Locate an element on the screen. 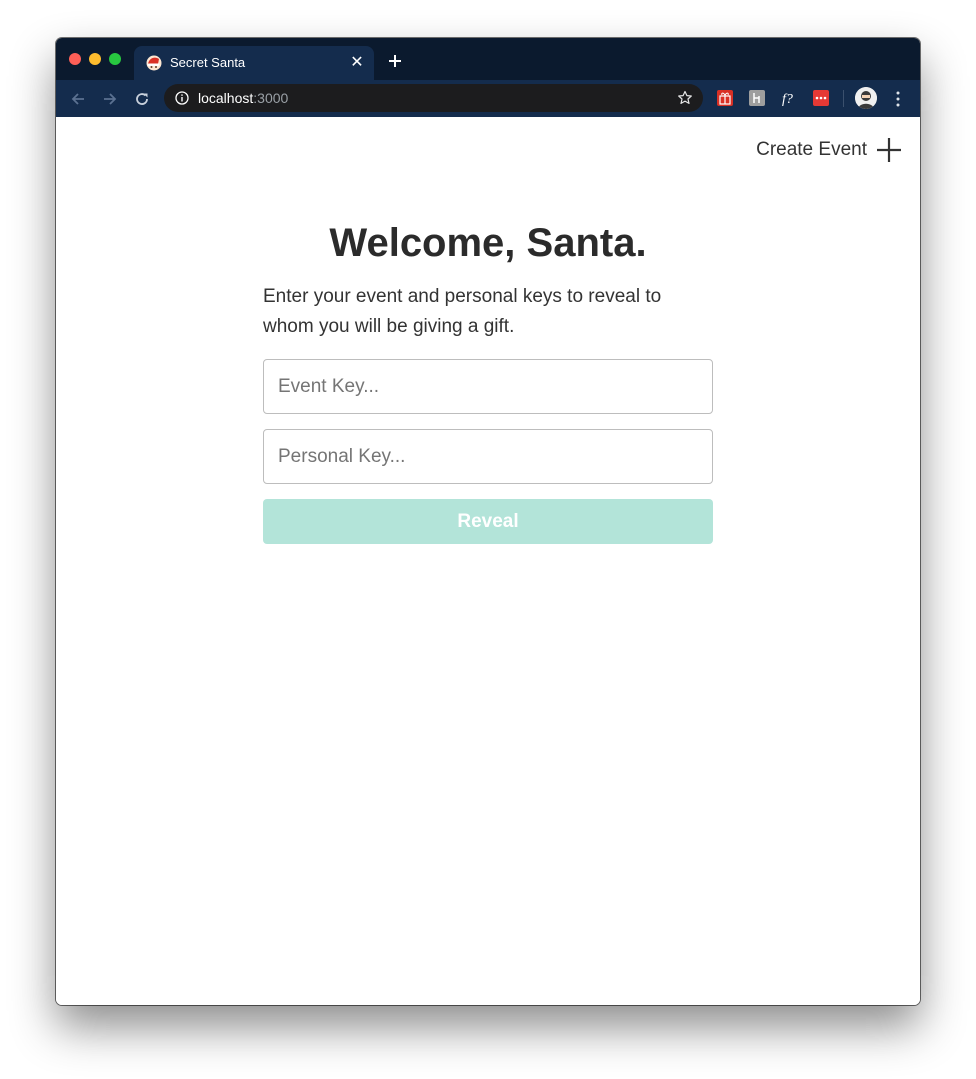  browser-toolbar: localhost:3000 f? is located at coordinates (488, 98).